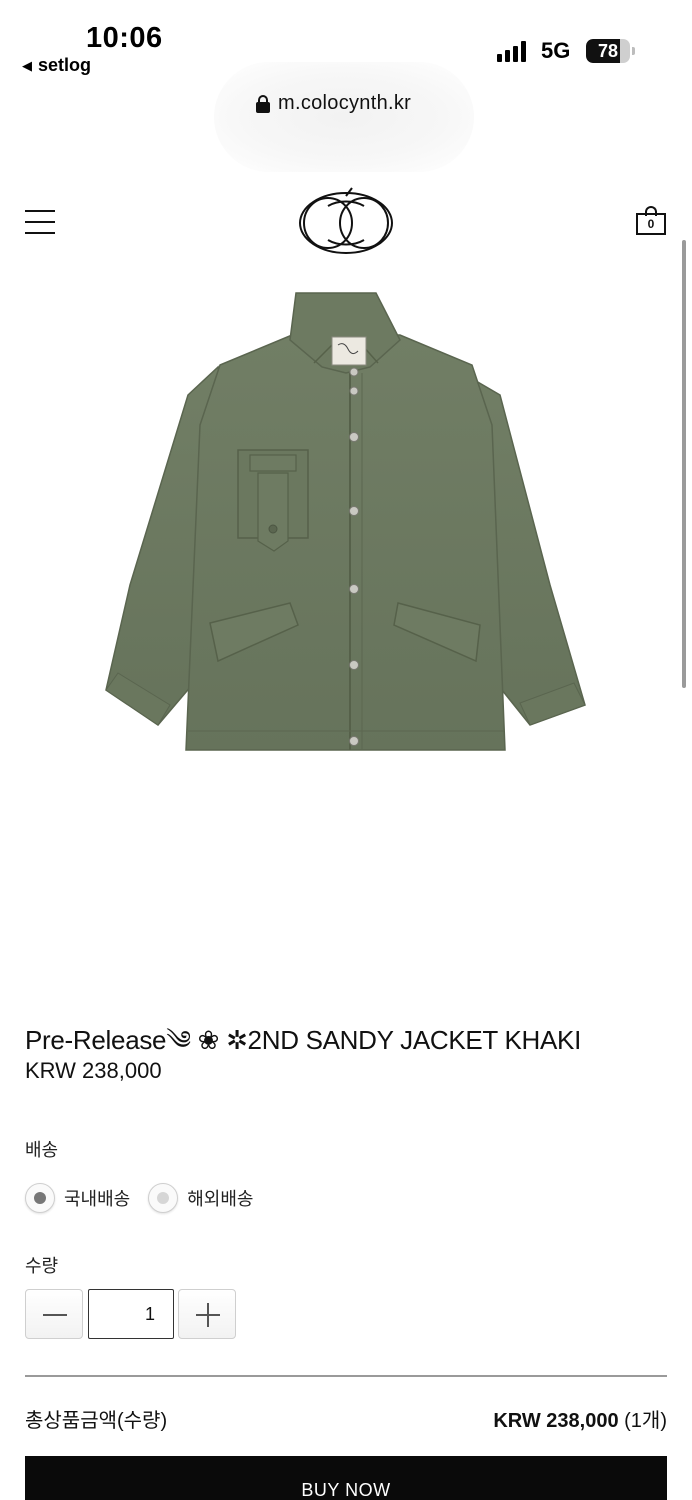  I want to click on quantity-input, so click(131, 1314).